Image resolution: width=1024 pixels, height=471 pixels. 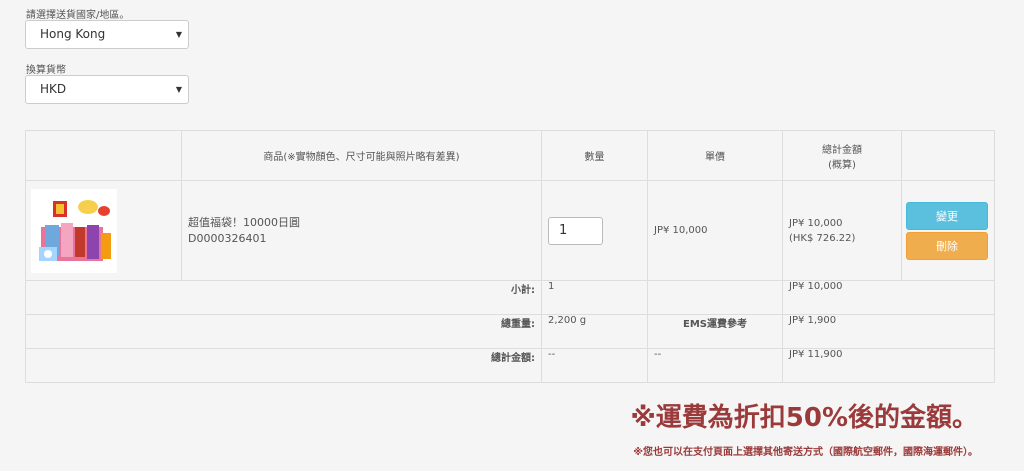 I want to click on country-select: Hong Kong ▼, so click(x=107, y=34).